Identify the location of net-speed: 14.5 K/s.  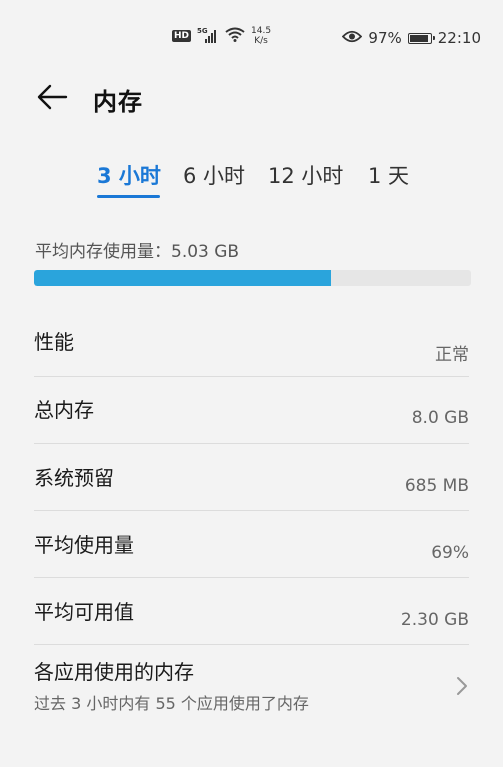
(261, 36).